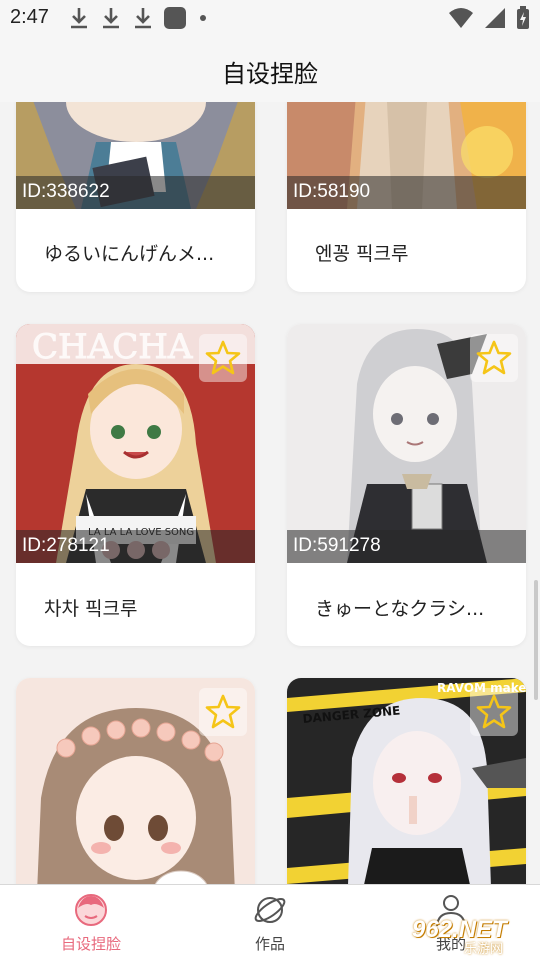 The image size is (540, 960). What do you see at coordinates (91, 910) in the screenshot?
I see `face-icon` at bounding box center [91, 910].